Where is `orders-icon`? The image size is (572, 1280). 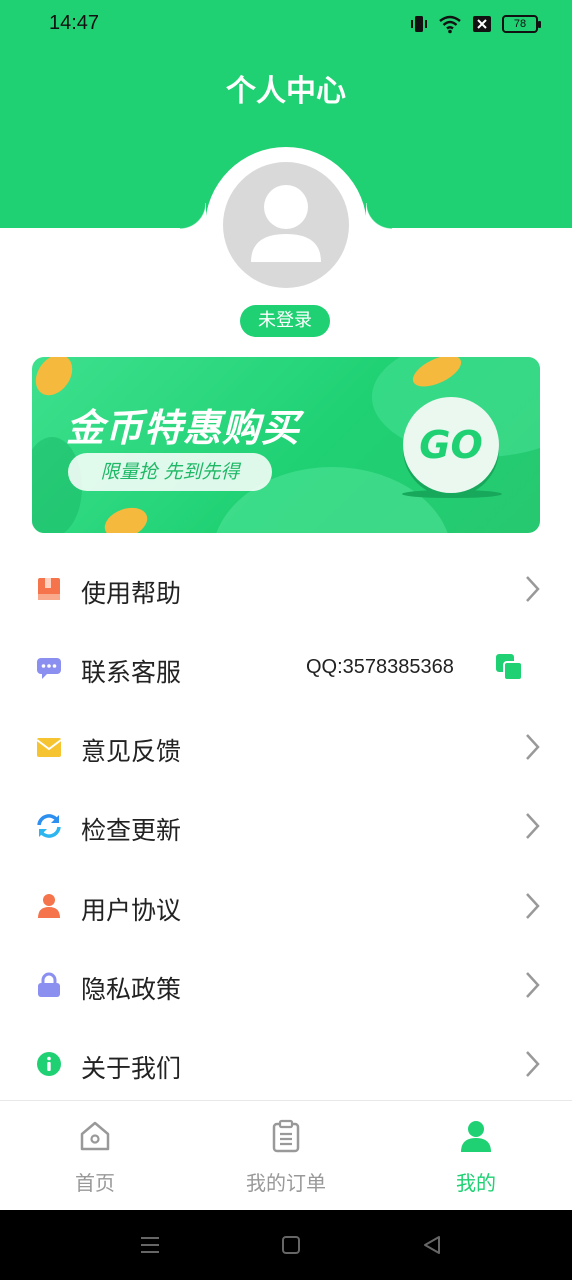
orders-icon is located at coordinates (286, 1136).